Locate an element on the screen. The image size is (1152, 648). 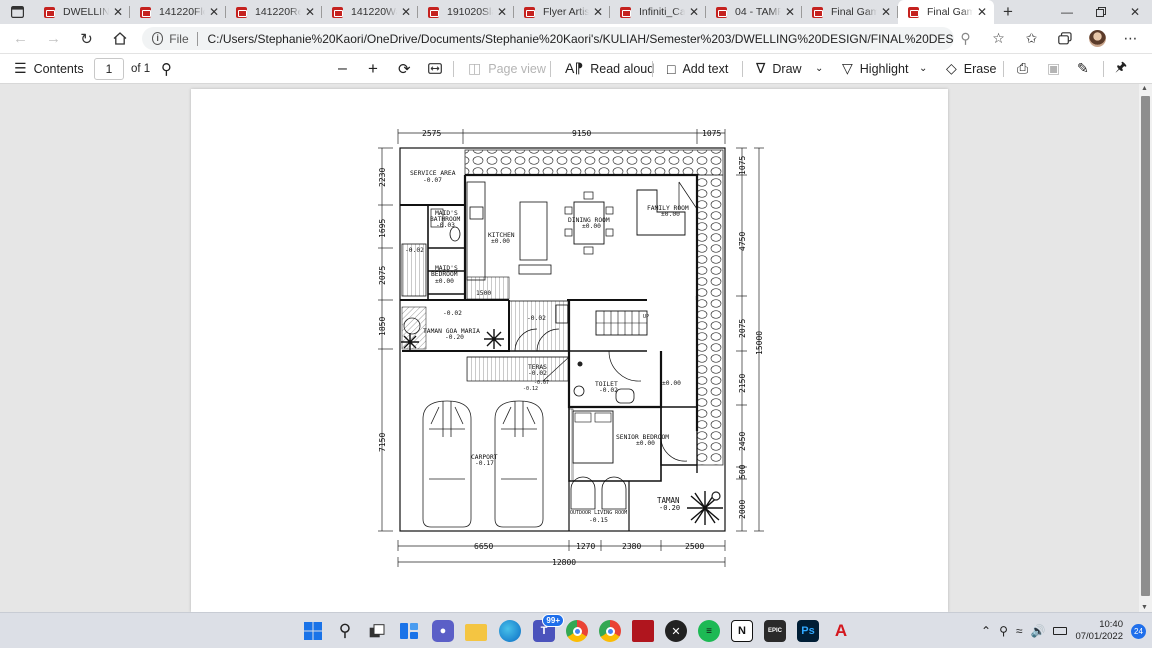
home-button is located at coordinates (119, 38).